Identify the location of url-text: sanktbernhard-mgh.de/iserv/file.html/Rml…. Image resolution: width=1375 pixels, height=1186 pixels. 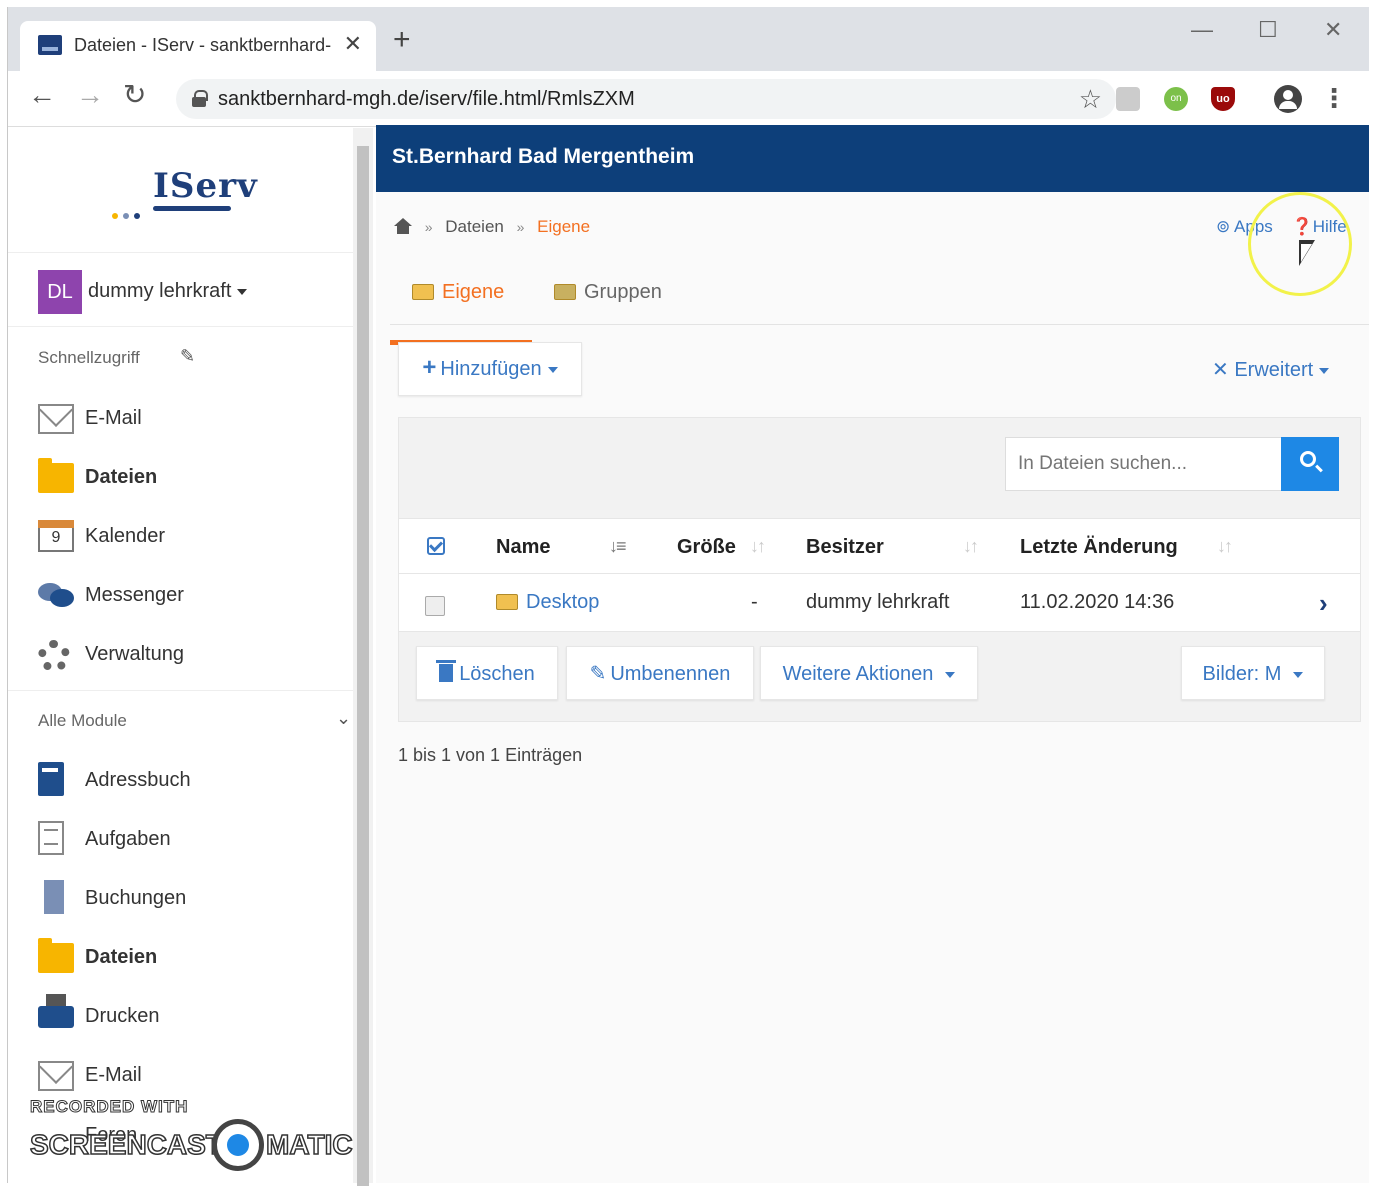
(426, 99).